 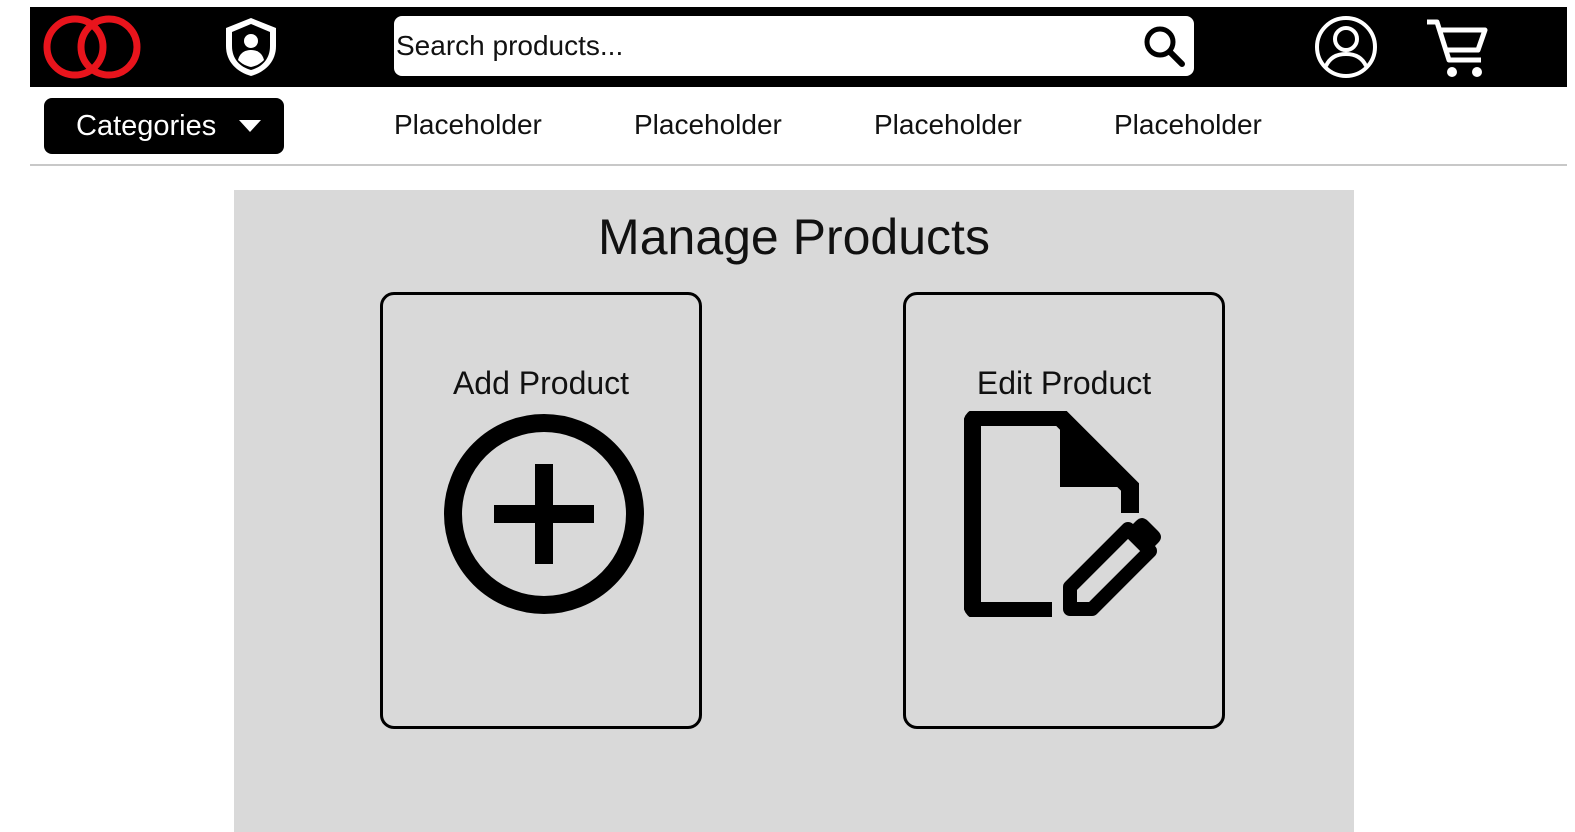 I want to click on nav-link-1: Placeholder, so click(x=468, y=125).